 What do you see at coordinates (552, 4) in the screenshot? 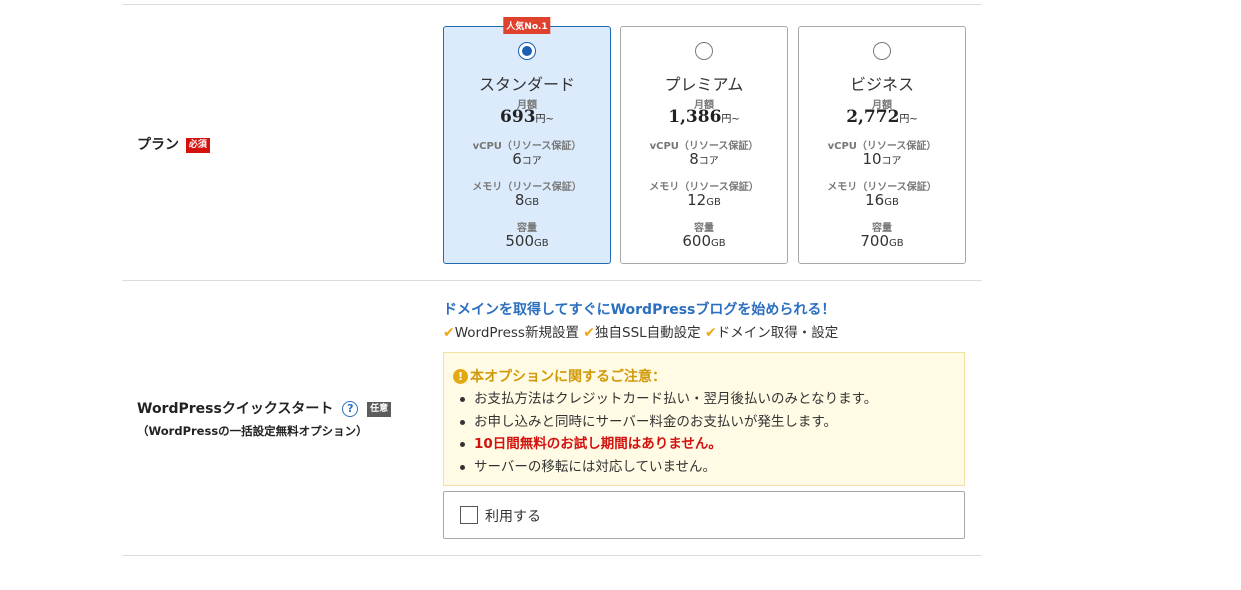
I see `divider-top` at bounding box center [552, 4].